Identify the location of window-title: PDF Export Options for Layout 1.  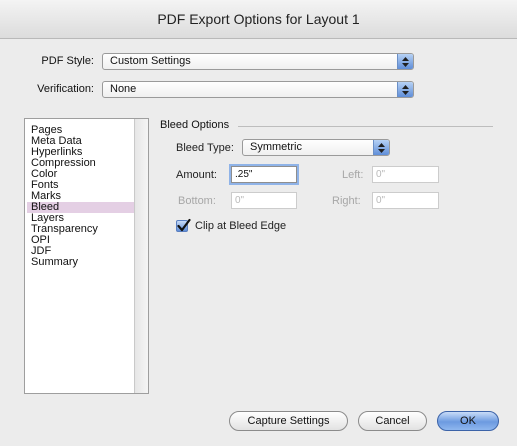
(258, 19).